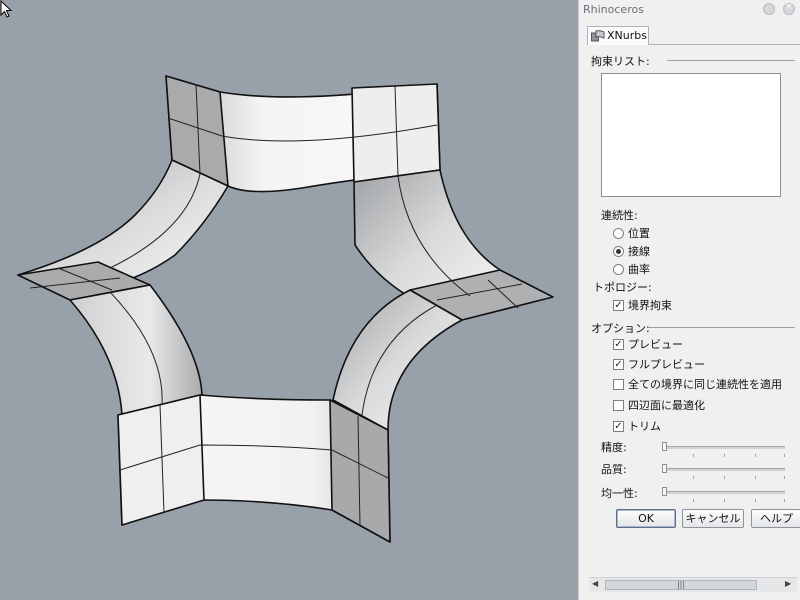 This screenshot has height=600, width=800. What do you see at coordinates (655, 344) in the screenshot?
I see `preview-label: プレビュー` at bounding box center [655, 344].